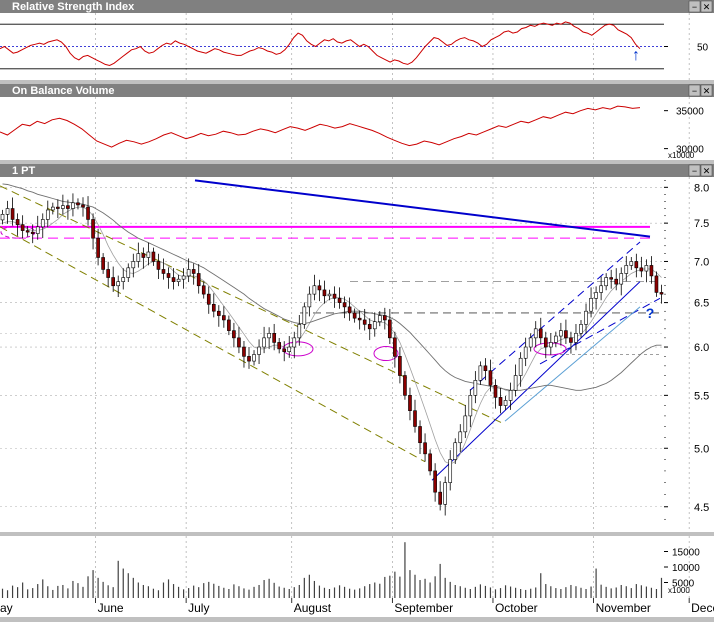 The width and height of the screenshot is (714, 622). Describe the element at coordinates (701, 396) in the screenshot. I see `price-tick-label: 5.5` at that location.